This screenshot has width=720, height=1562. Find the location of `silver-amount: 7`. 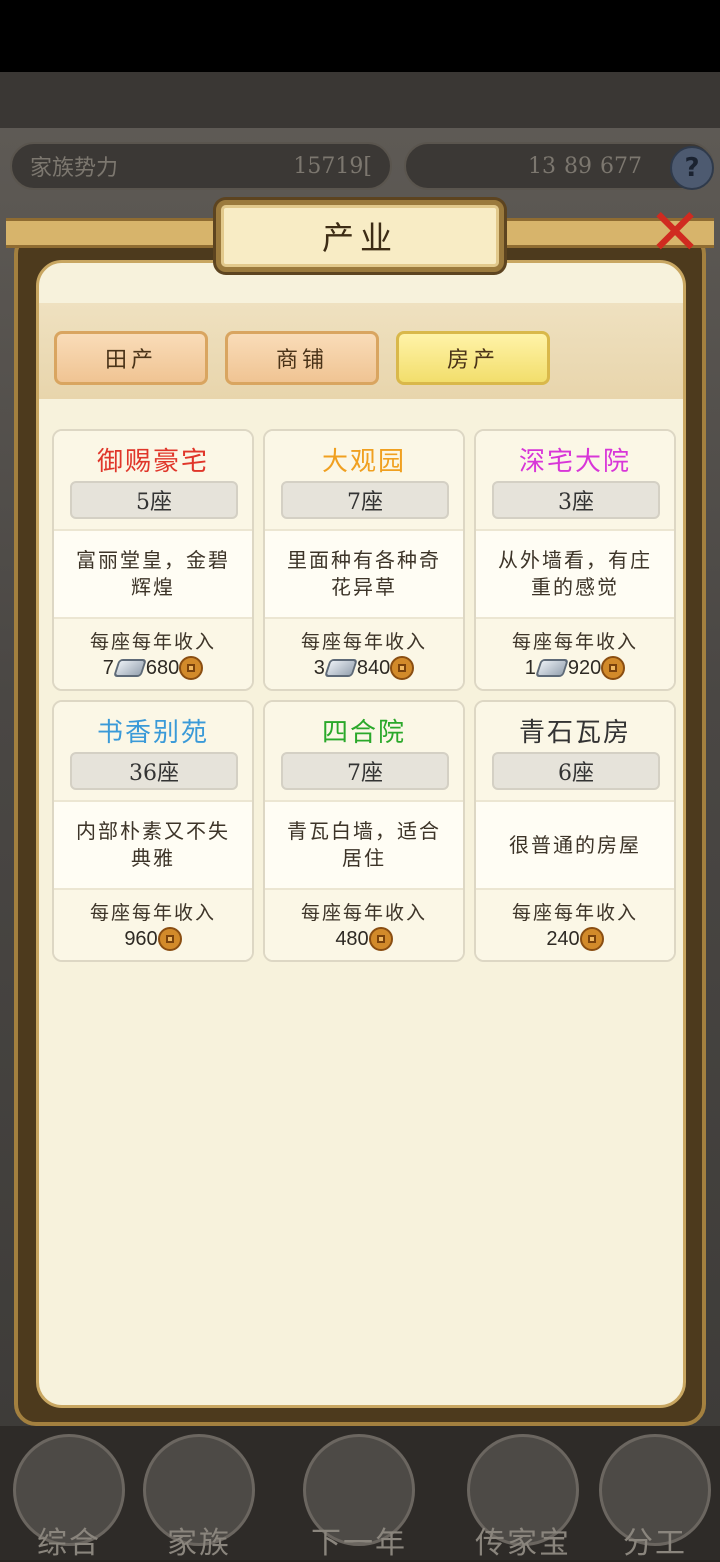

silver-amount: 7 is located at coordinates (108, 667).